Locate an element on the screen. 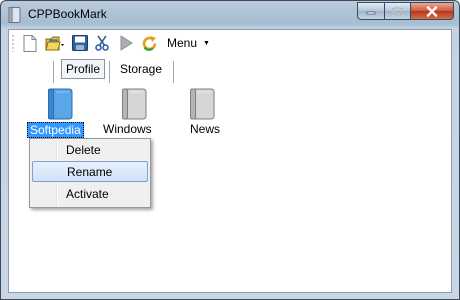  title-bar: CPPBookMark is located at coordinates (230, 15).